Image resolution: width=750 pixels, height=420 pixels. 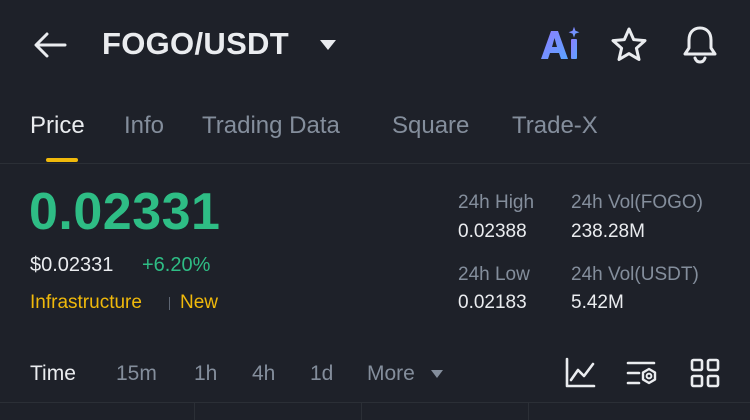 What do you see at coordinates (635, 274) in the screenshot?
I see `vol-quote-label: 24h Vol(USDT)` at bounding box center [635, 274].